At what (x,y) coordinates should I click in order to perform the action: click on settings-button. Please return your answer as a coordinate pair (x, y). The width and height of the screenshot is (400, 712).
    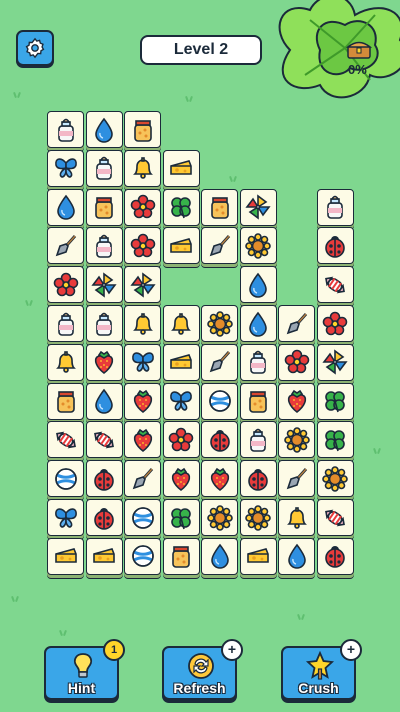
    Looking at the image, I should click on (35, 48).